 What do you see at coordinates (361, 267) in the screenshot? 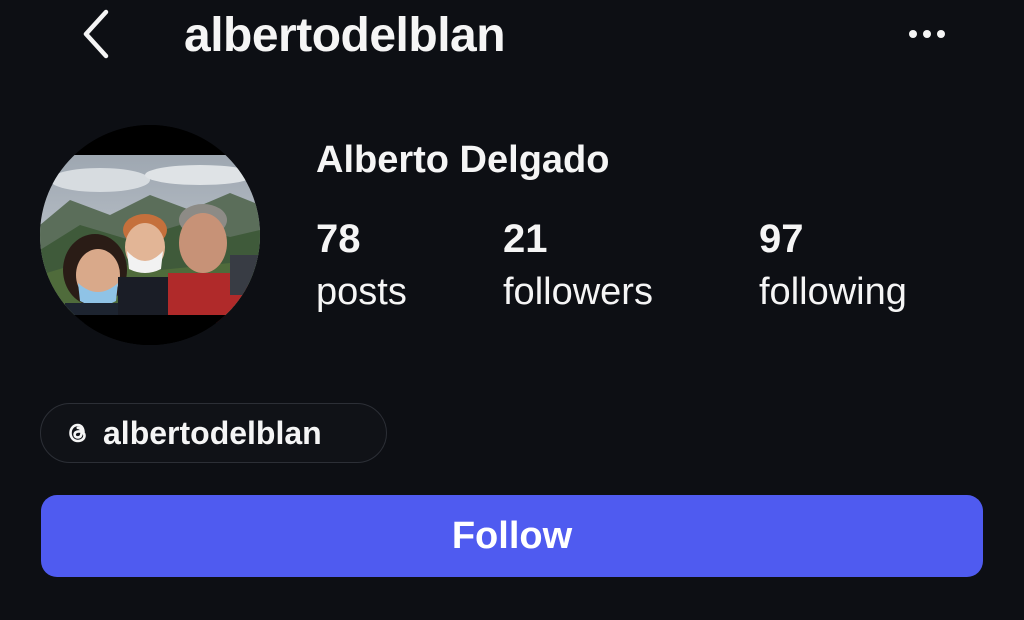
I see `posts-stat: 78 posts` at bounding box center [361, 267].